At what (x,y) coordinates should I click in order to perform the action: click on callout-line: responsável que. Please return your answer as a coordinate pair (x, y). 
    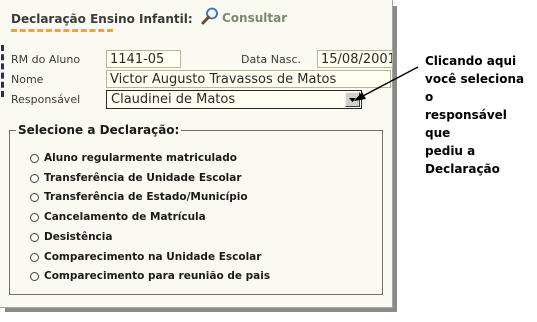
    Looking at the image, I should click on (466, 124).